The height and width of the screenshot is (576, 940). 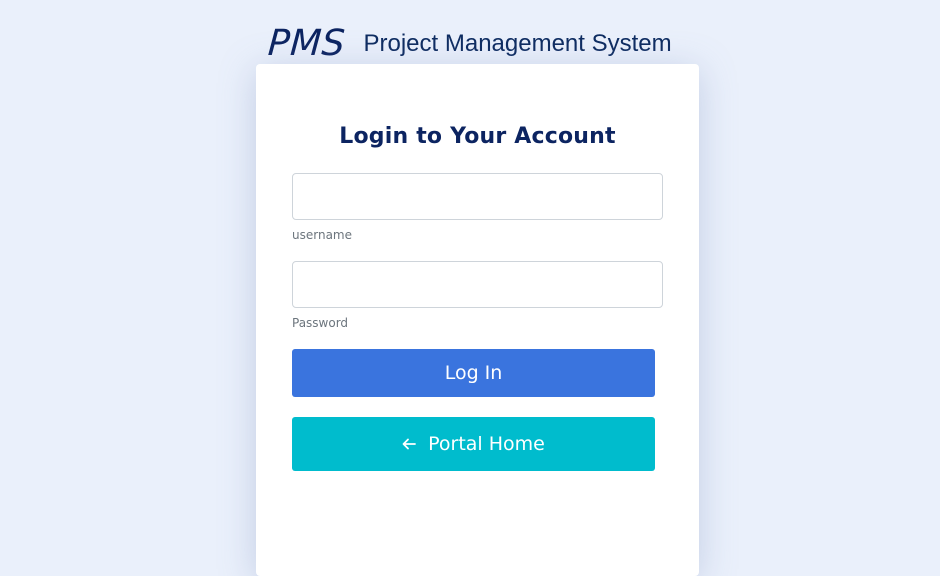 I want to click on password-input, so click(x=477, y=284).